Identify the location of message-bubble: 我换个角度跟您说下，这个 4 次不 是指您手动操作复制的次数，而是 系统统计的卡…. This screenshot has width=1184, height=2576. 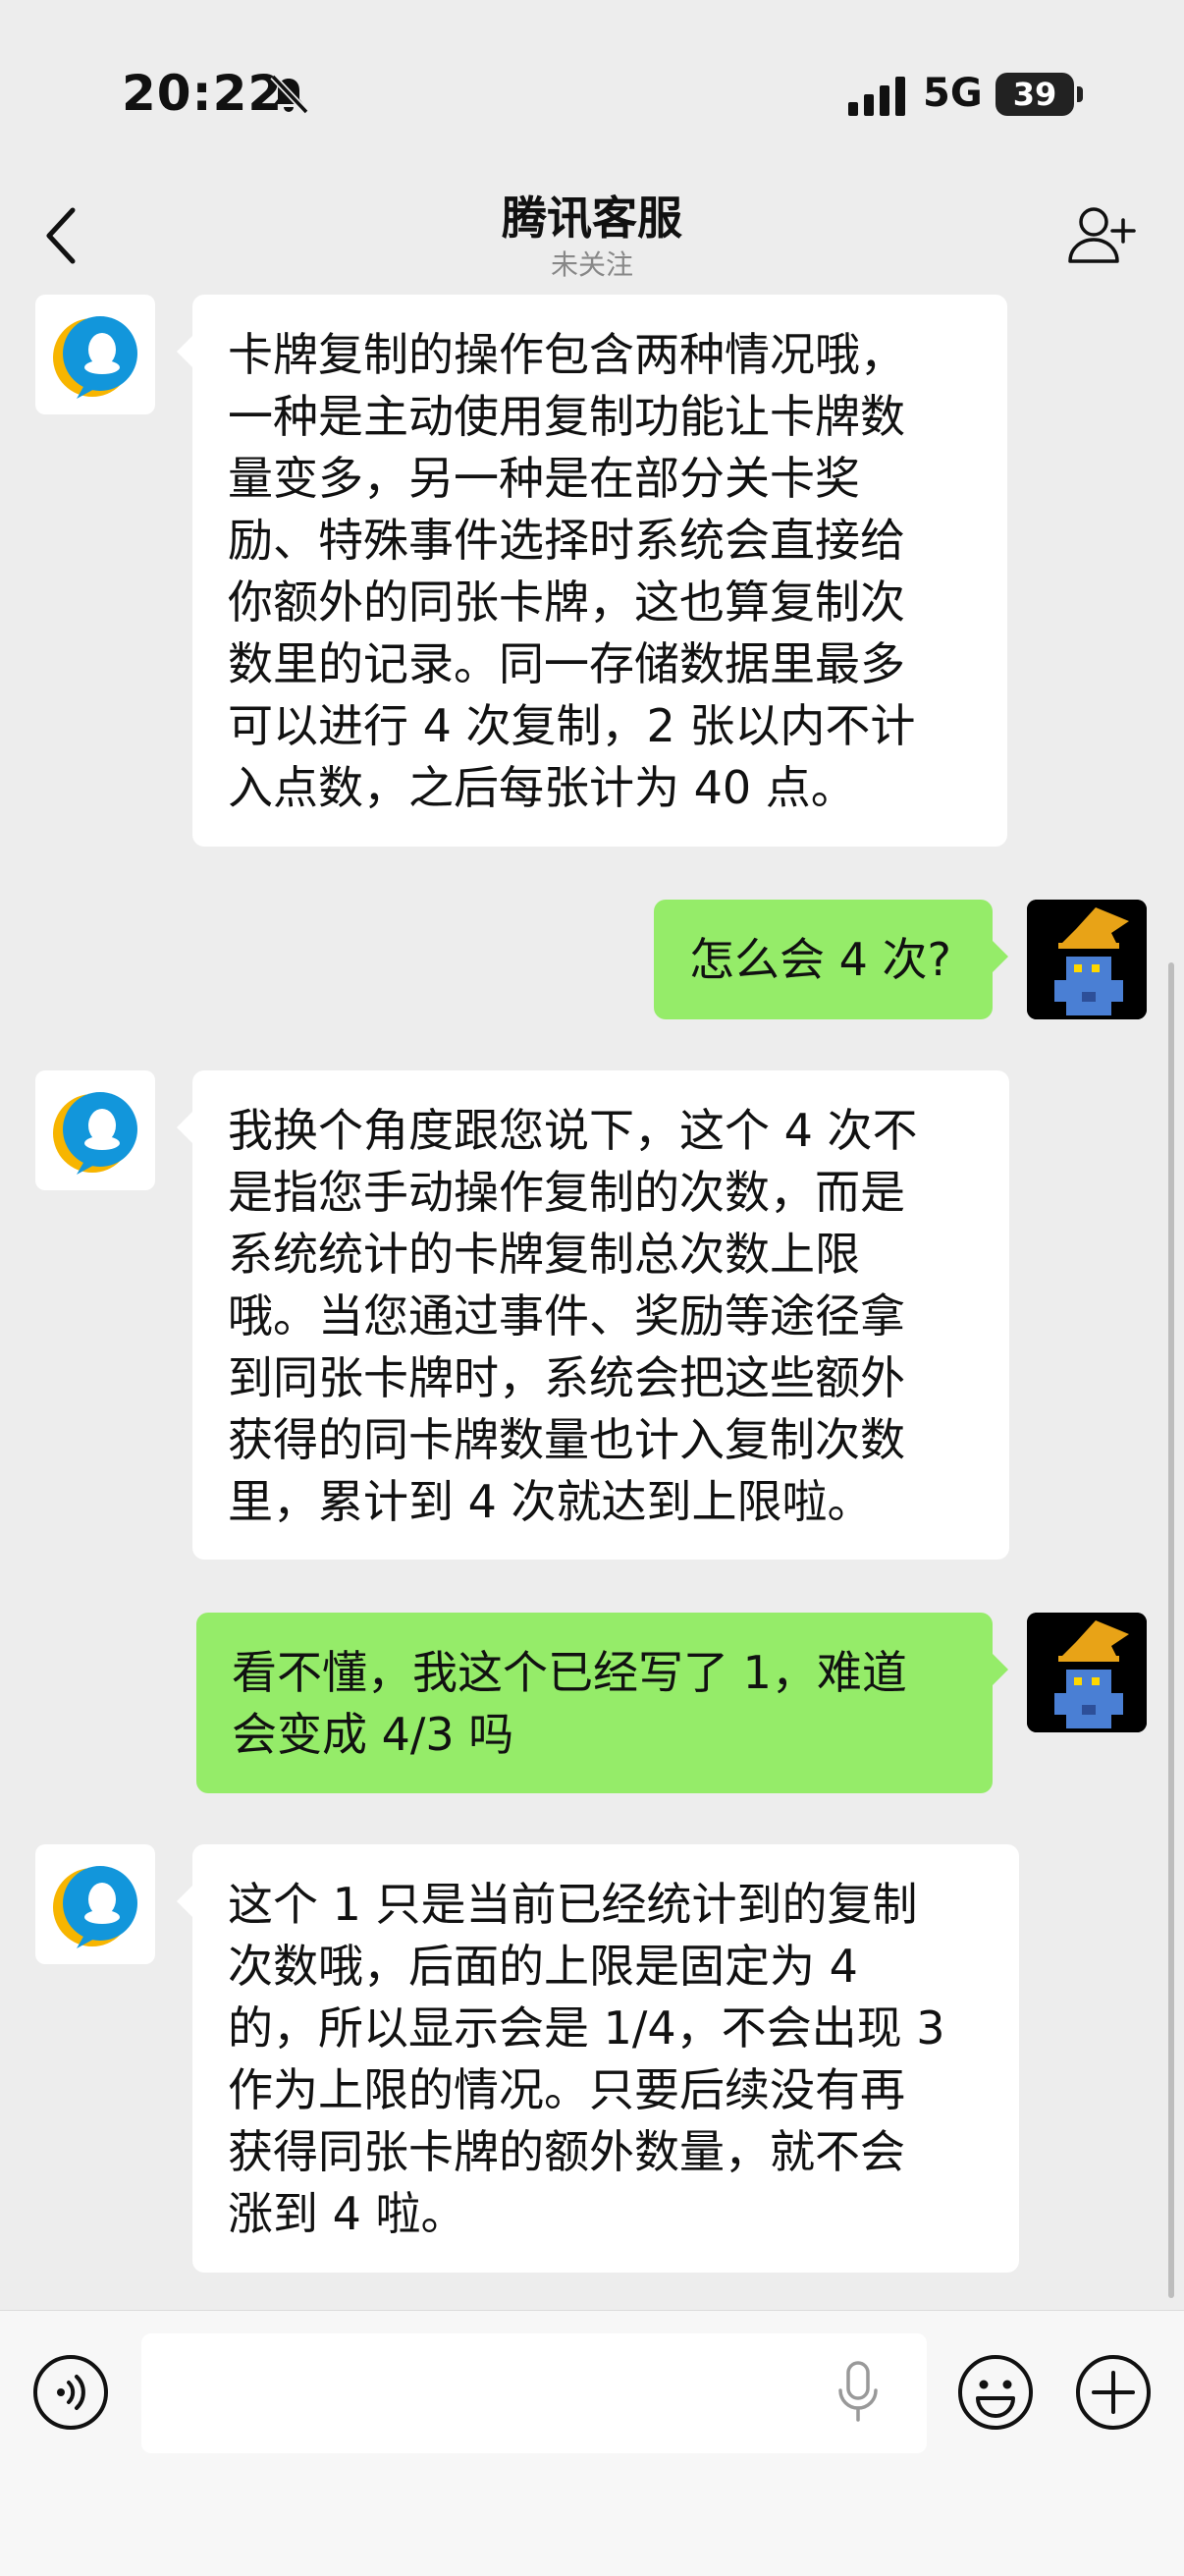
(593, 1315).